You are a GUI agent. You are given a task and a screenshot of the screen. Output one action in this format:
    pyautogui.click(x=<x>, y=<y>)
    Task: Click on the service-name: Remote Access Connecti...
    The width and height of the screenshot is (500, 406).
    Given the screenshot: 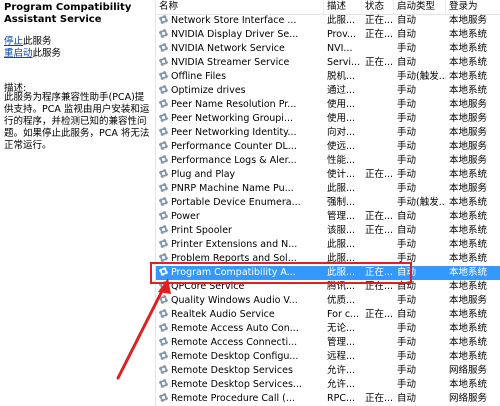 What is the action you would take?
    pyautogui.click(x=240, y=343)
    